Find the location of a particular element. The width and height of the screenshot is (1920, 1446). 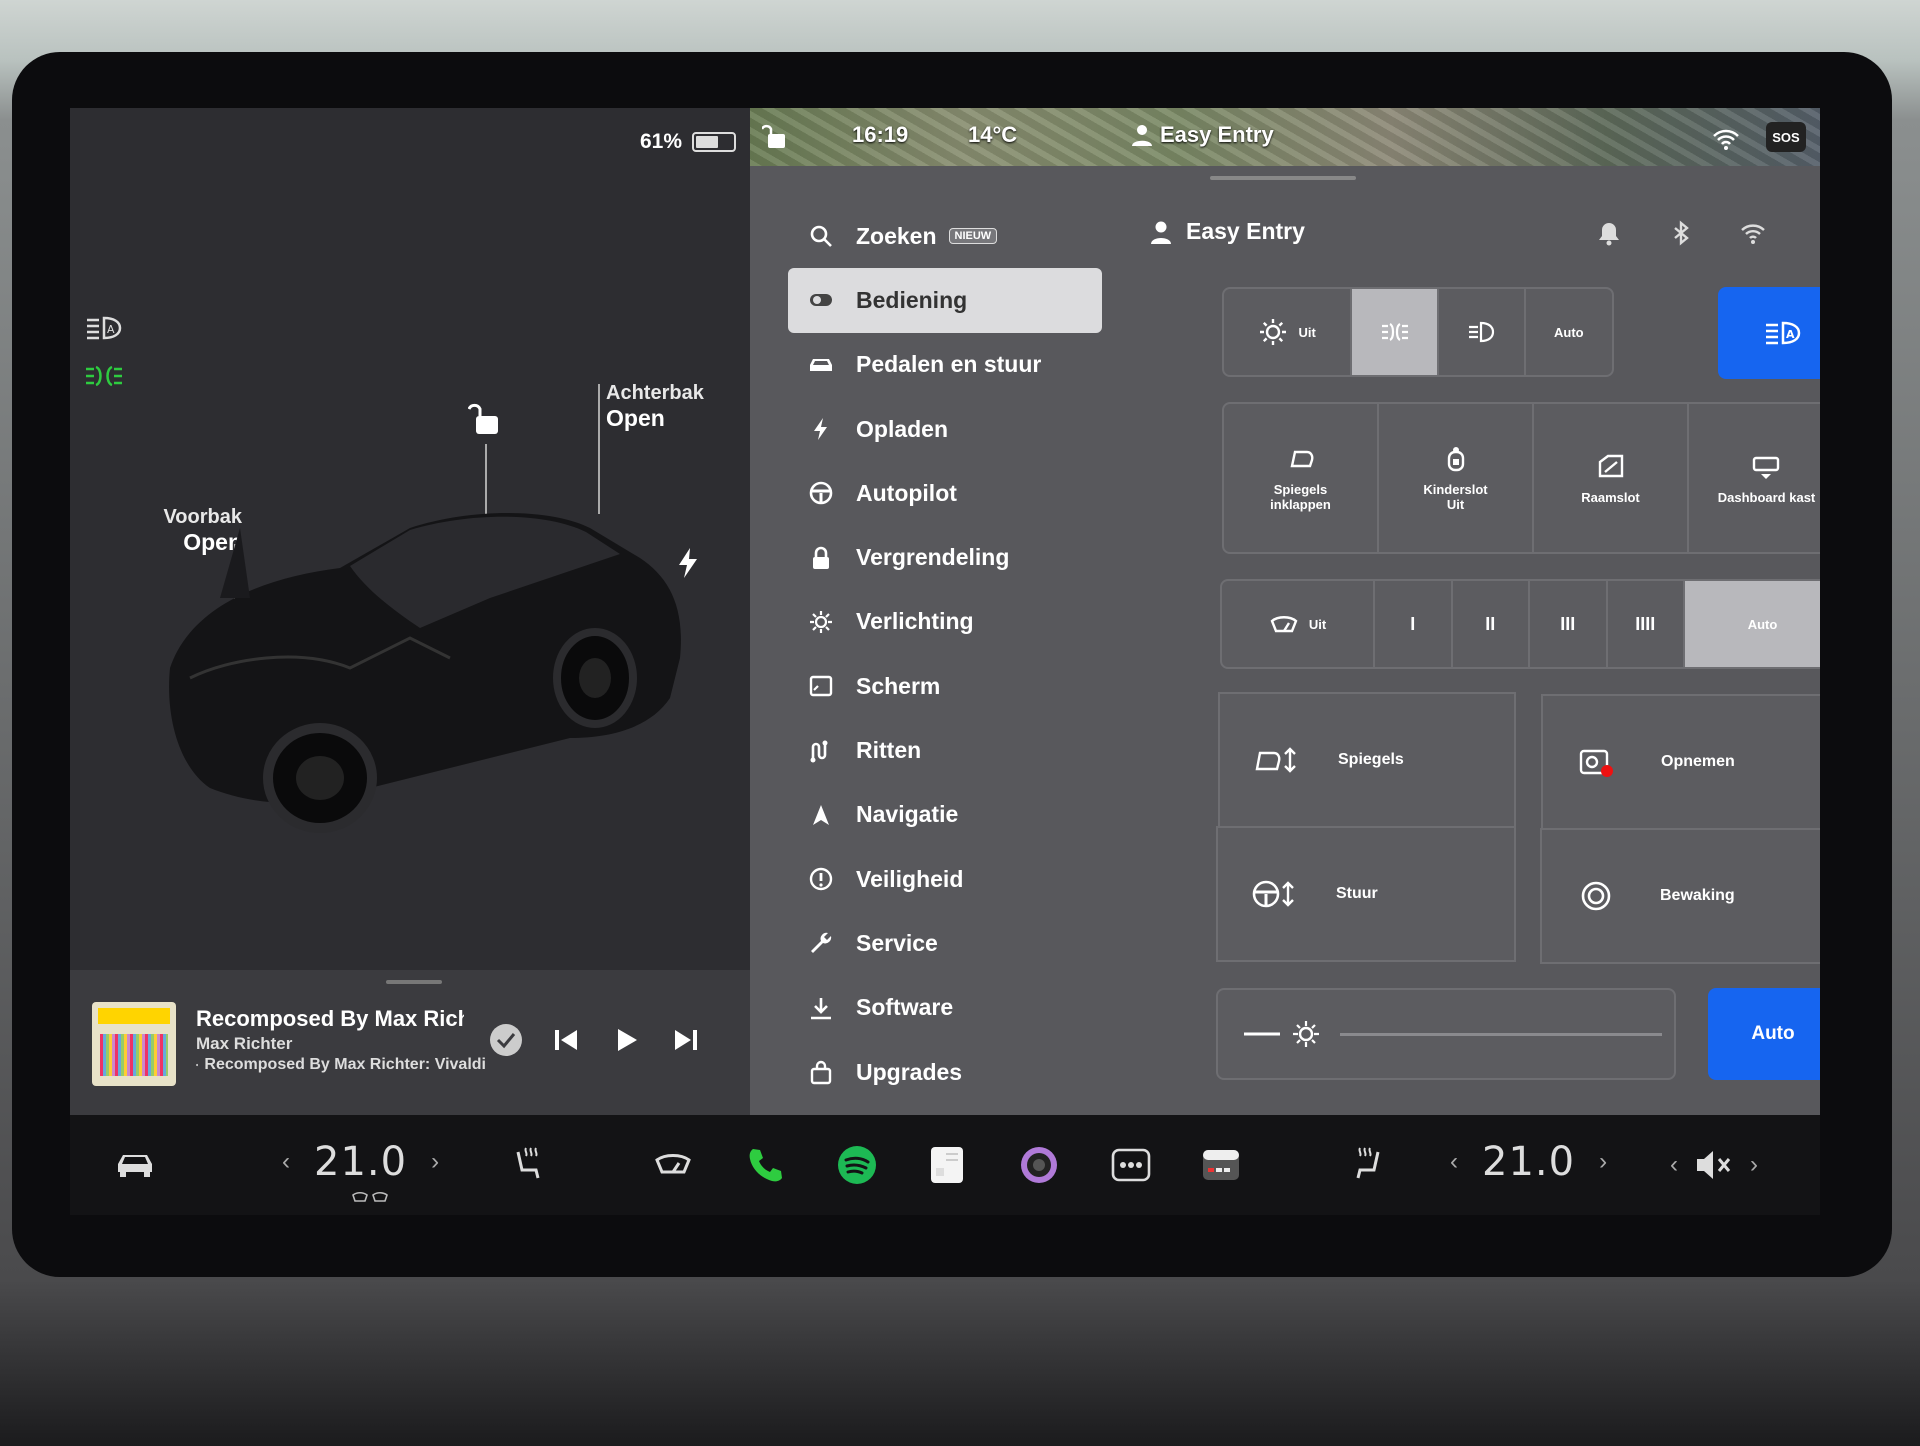

volume-down: ‹ is located at coordinates (1674, 1165).